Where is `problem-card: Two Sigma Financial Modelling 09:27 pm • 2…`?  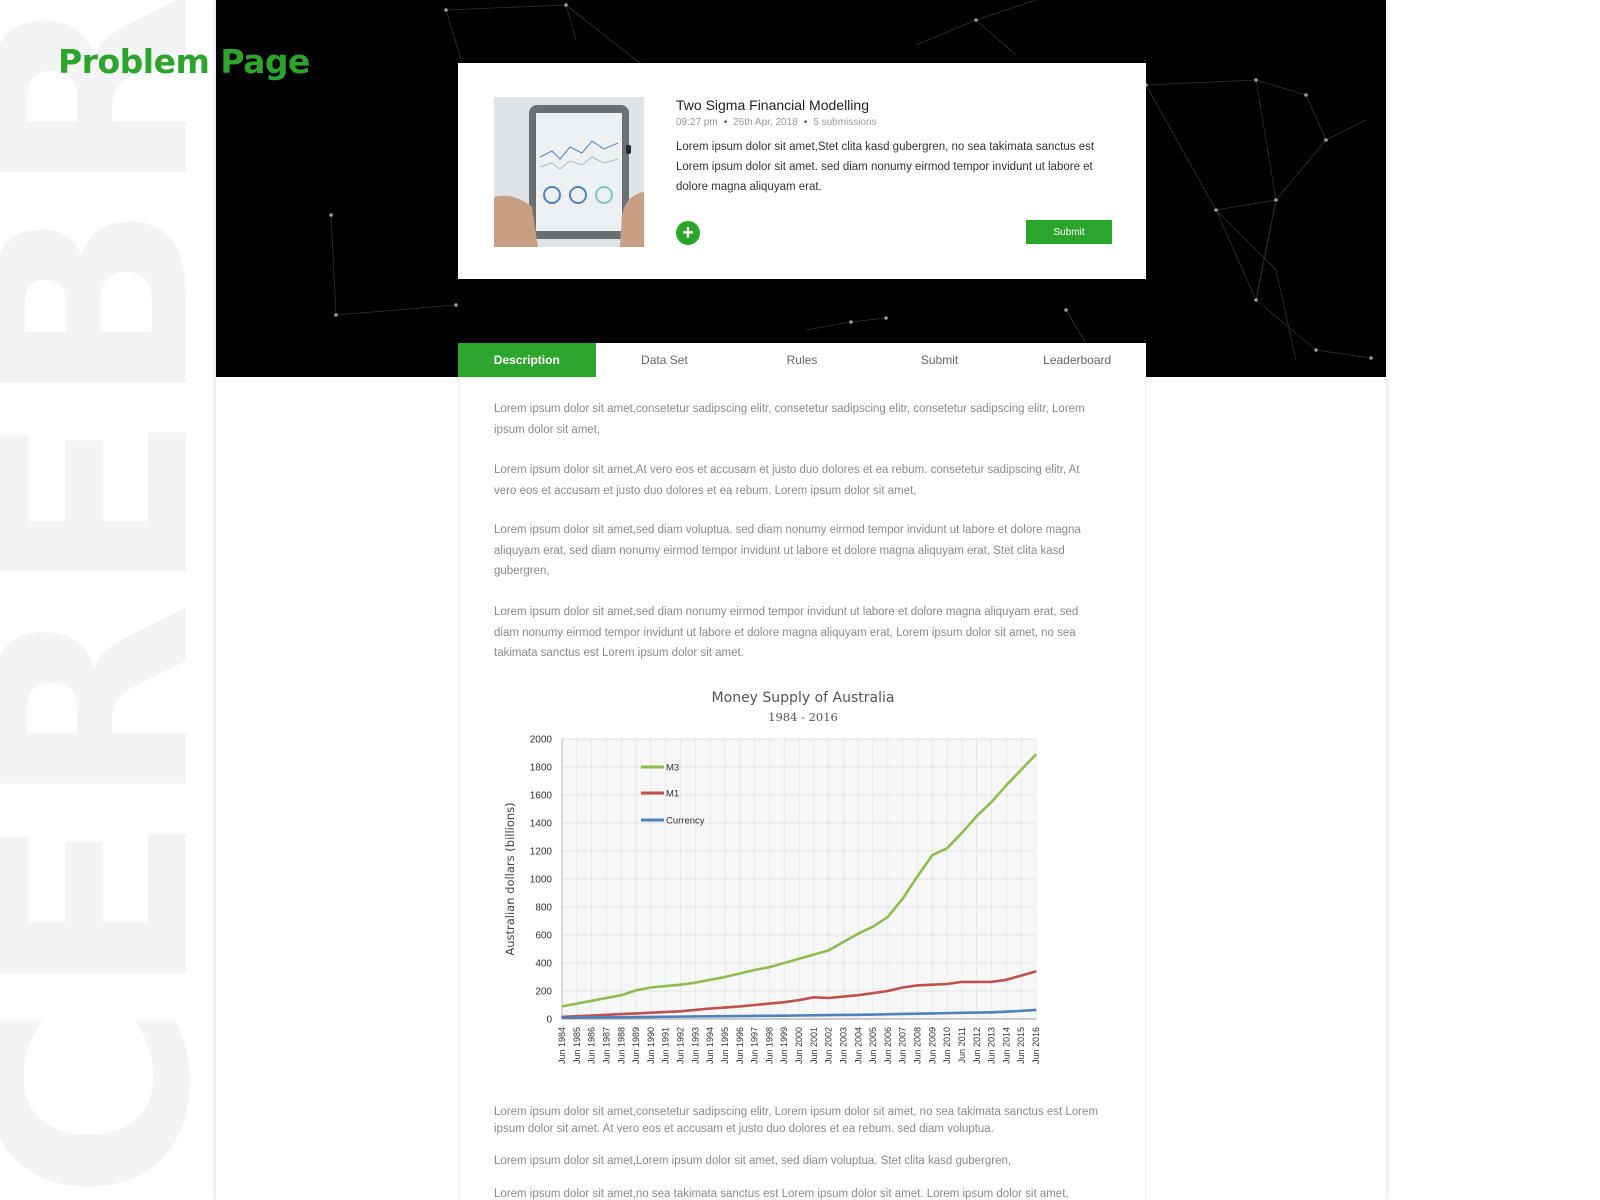 problem-card: Two Sigma Financial Modelling 09:27 pm • 2… is located at coordinates (802, 171).